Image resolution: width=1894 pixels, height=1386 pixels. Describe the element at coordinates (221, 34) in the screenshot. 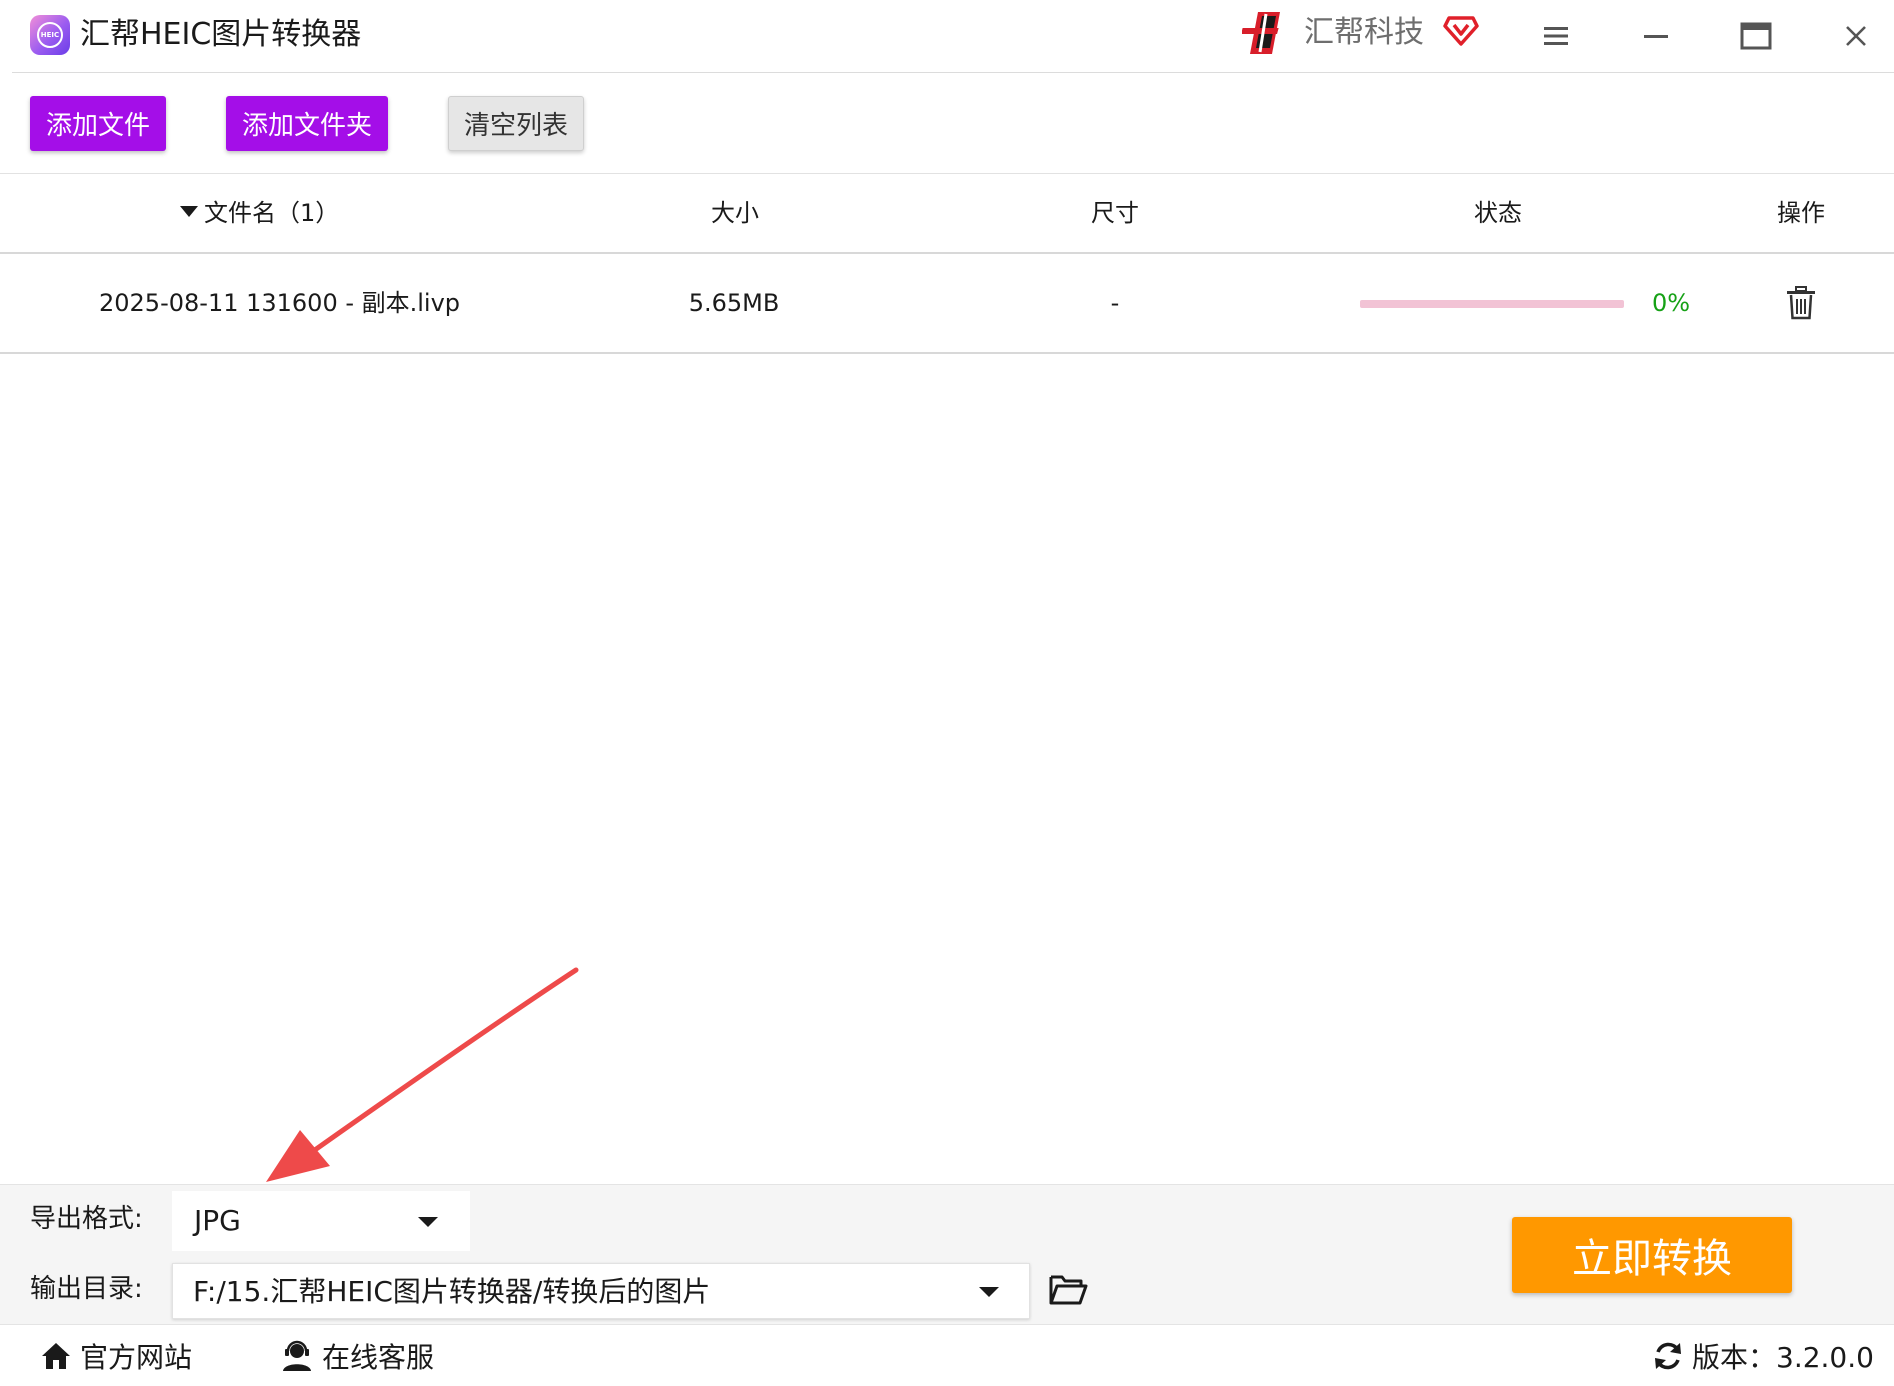

I see `app-title: 汇帮HEIC图片转换器` at that location.